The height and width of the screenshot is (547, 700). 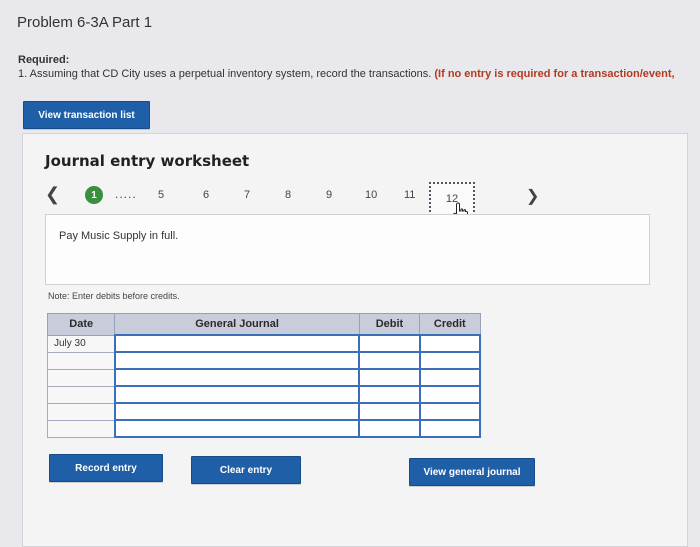 What do you see at coordinates (347, 249) in the screenshot?
I see `transaction-description-box: Pay Music Supply in full.` at bounding box center [347, 249].